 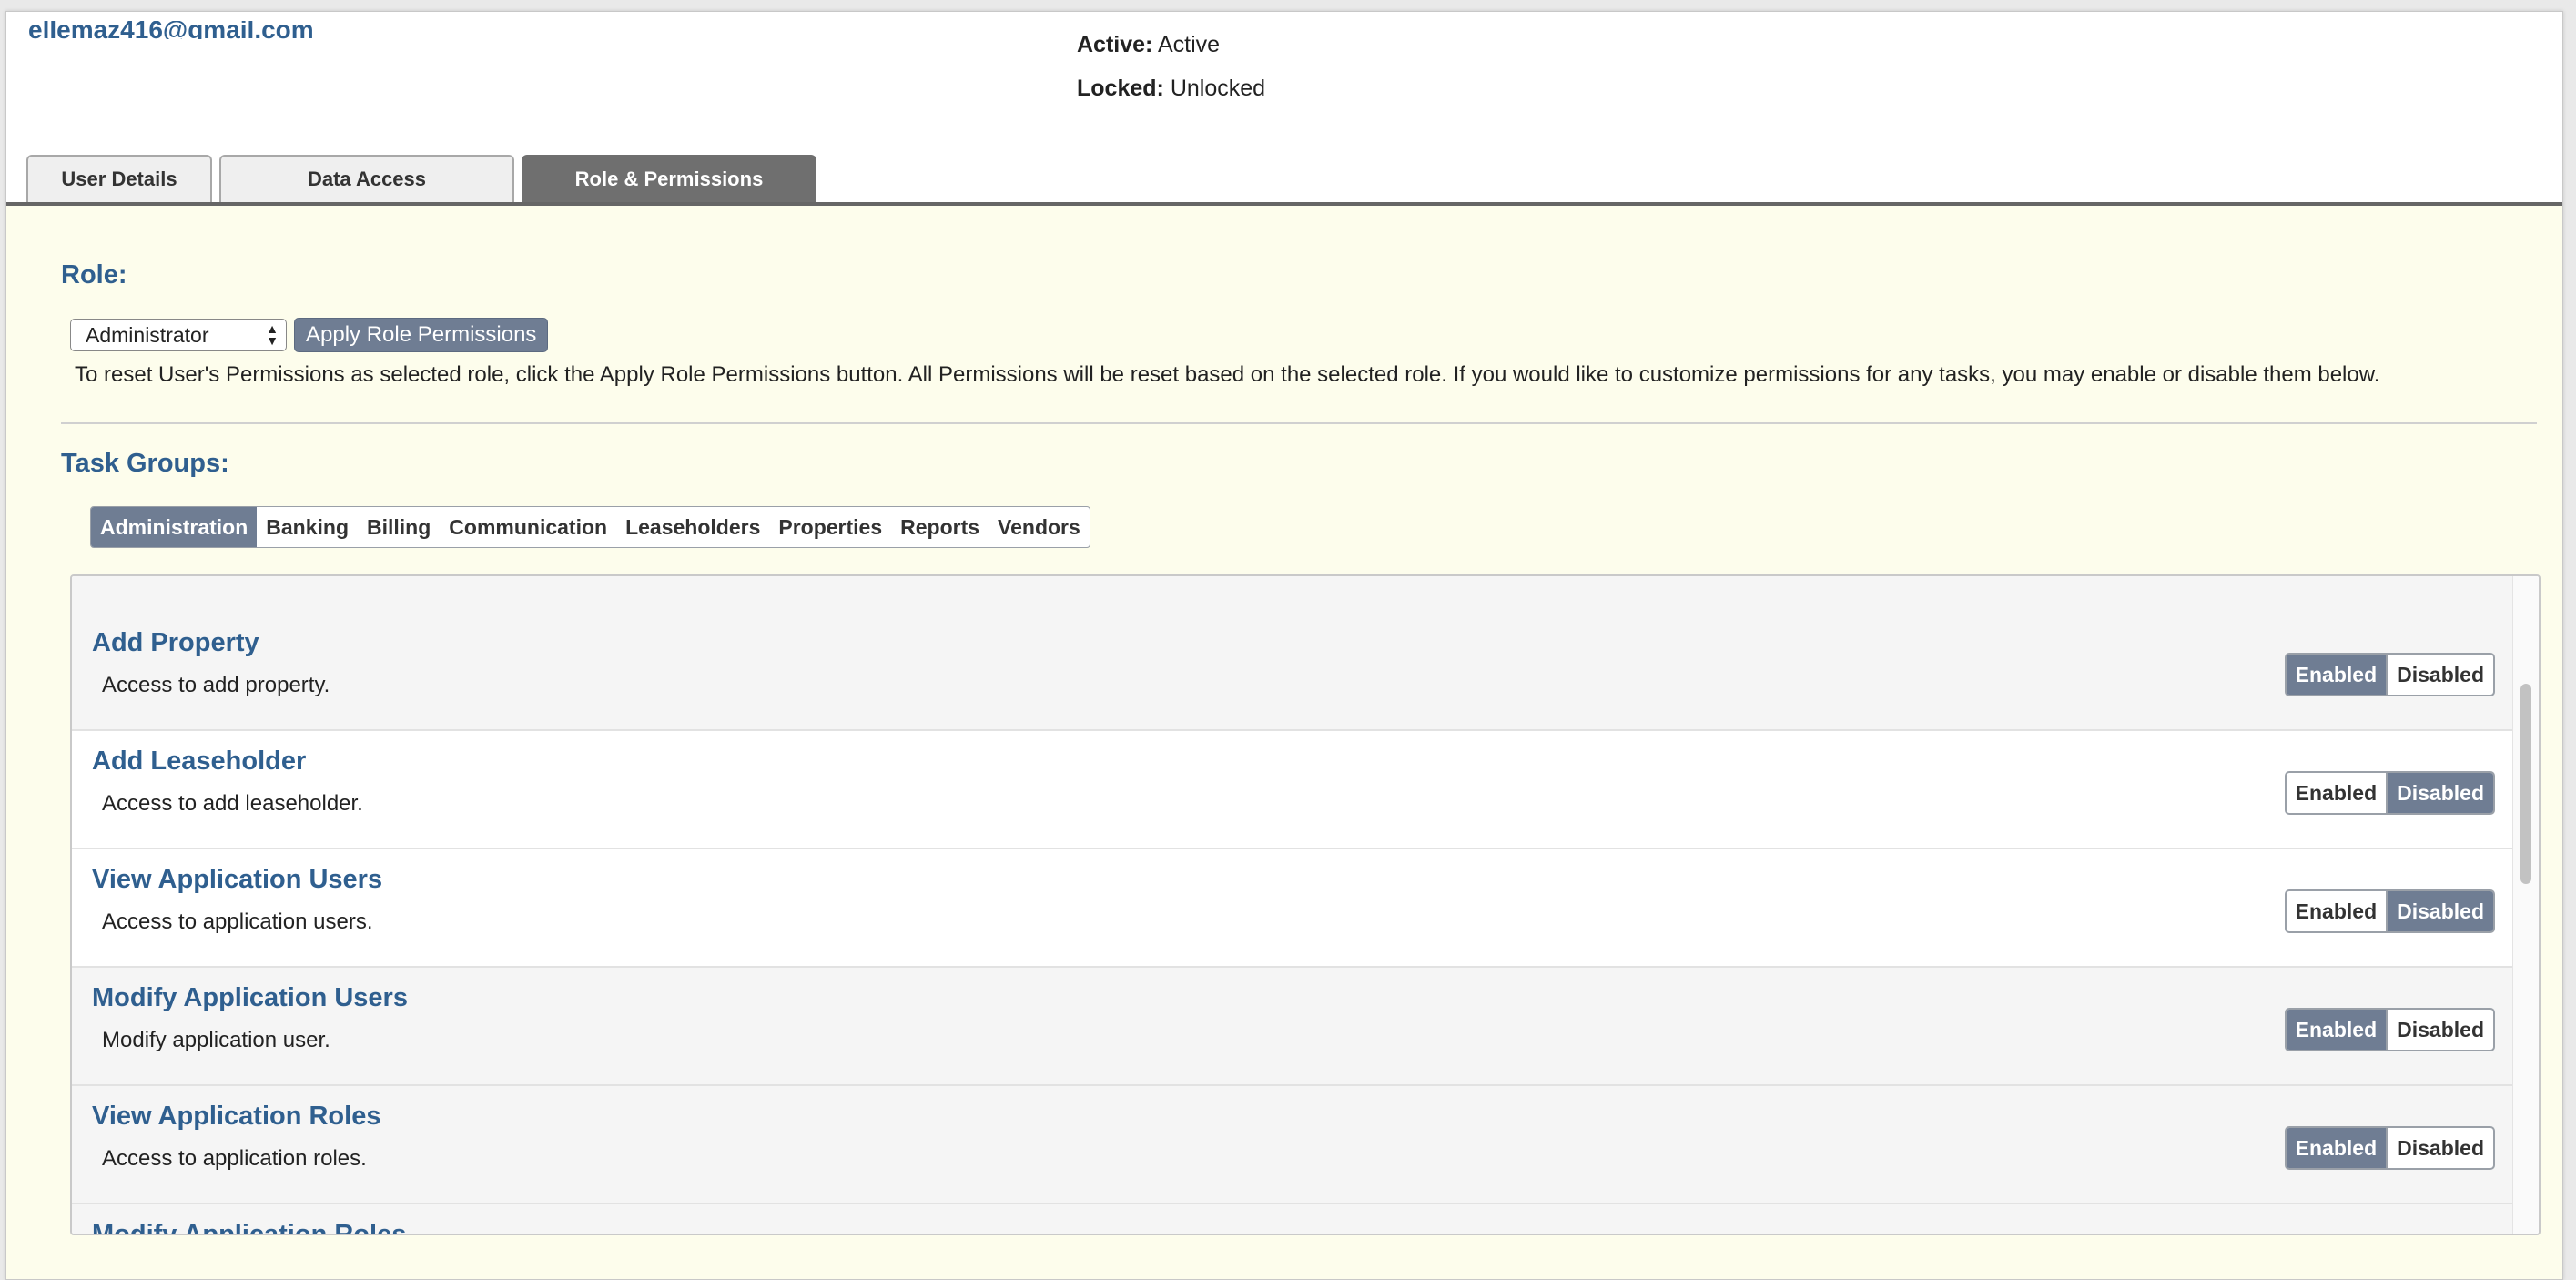 I want to click on select-arrows-icon: ▲ ▼, so click(x=272, y=334).